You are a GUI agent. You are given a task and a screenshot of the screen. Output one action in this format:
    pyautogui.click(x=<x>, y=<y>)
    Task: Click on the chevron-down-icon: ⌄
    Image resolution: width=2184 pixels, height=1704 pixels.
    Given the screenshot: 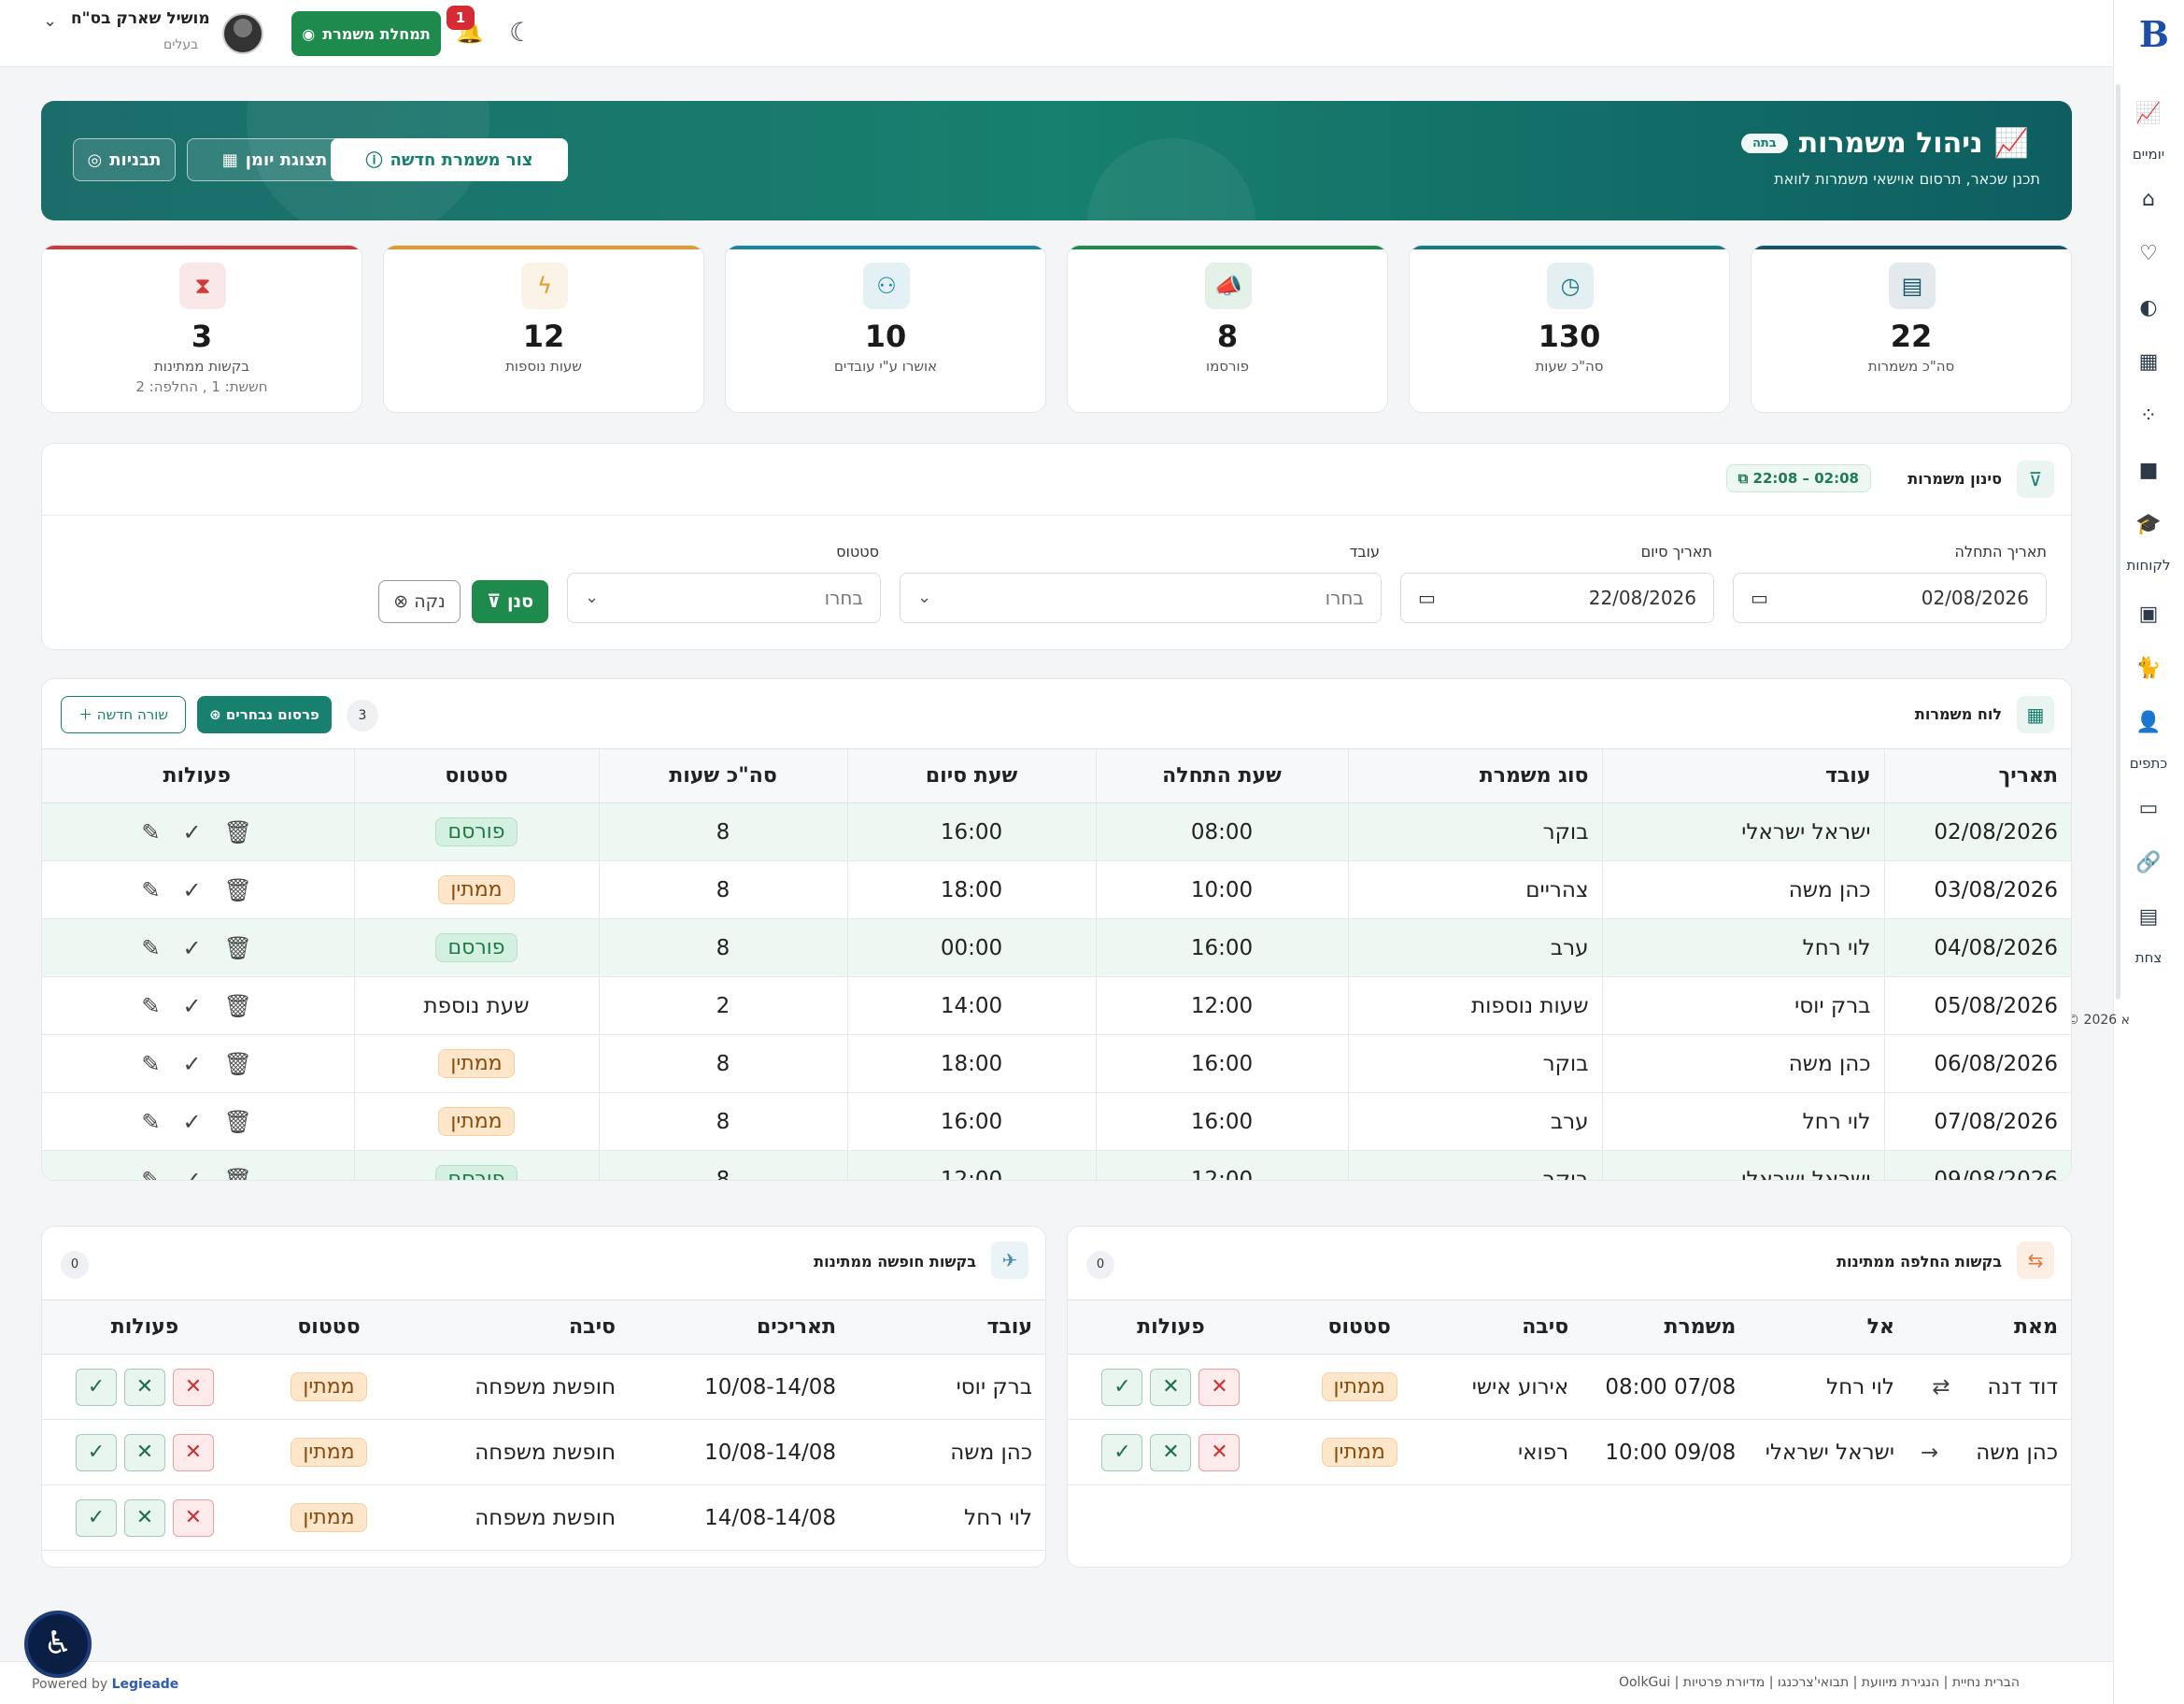 What is the action you would take?
    pyautogui.click(x=50, y=21)
    